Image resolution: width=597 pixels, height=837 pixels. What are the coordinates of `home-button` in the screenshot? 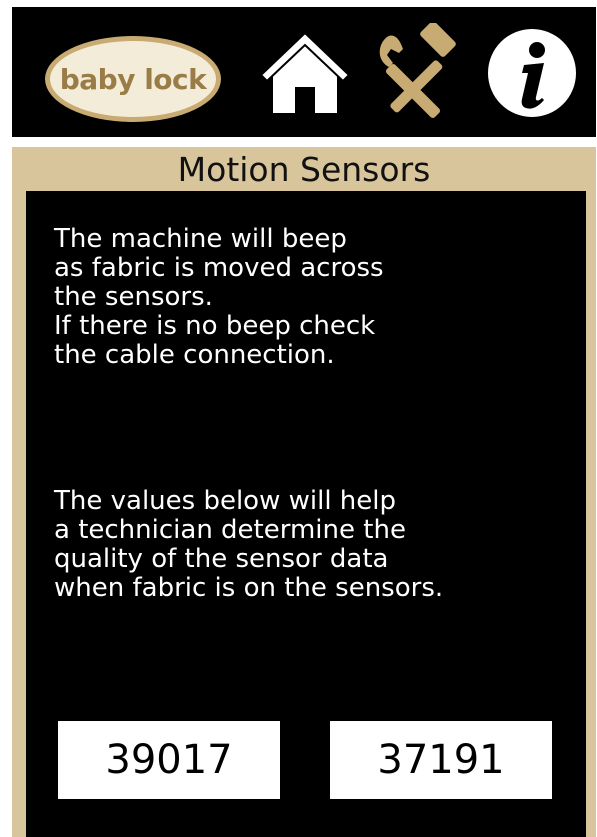 It's located at (305, 73).